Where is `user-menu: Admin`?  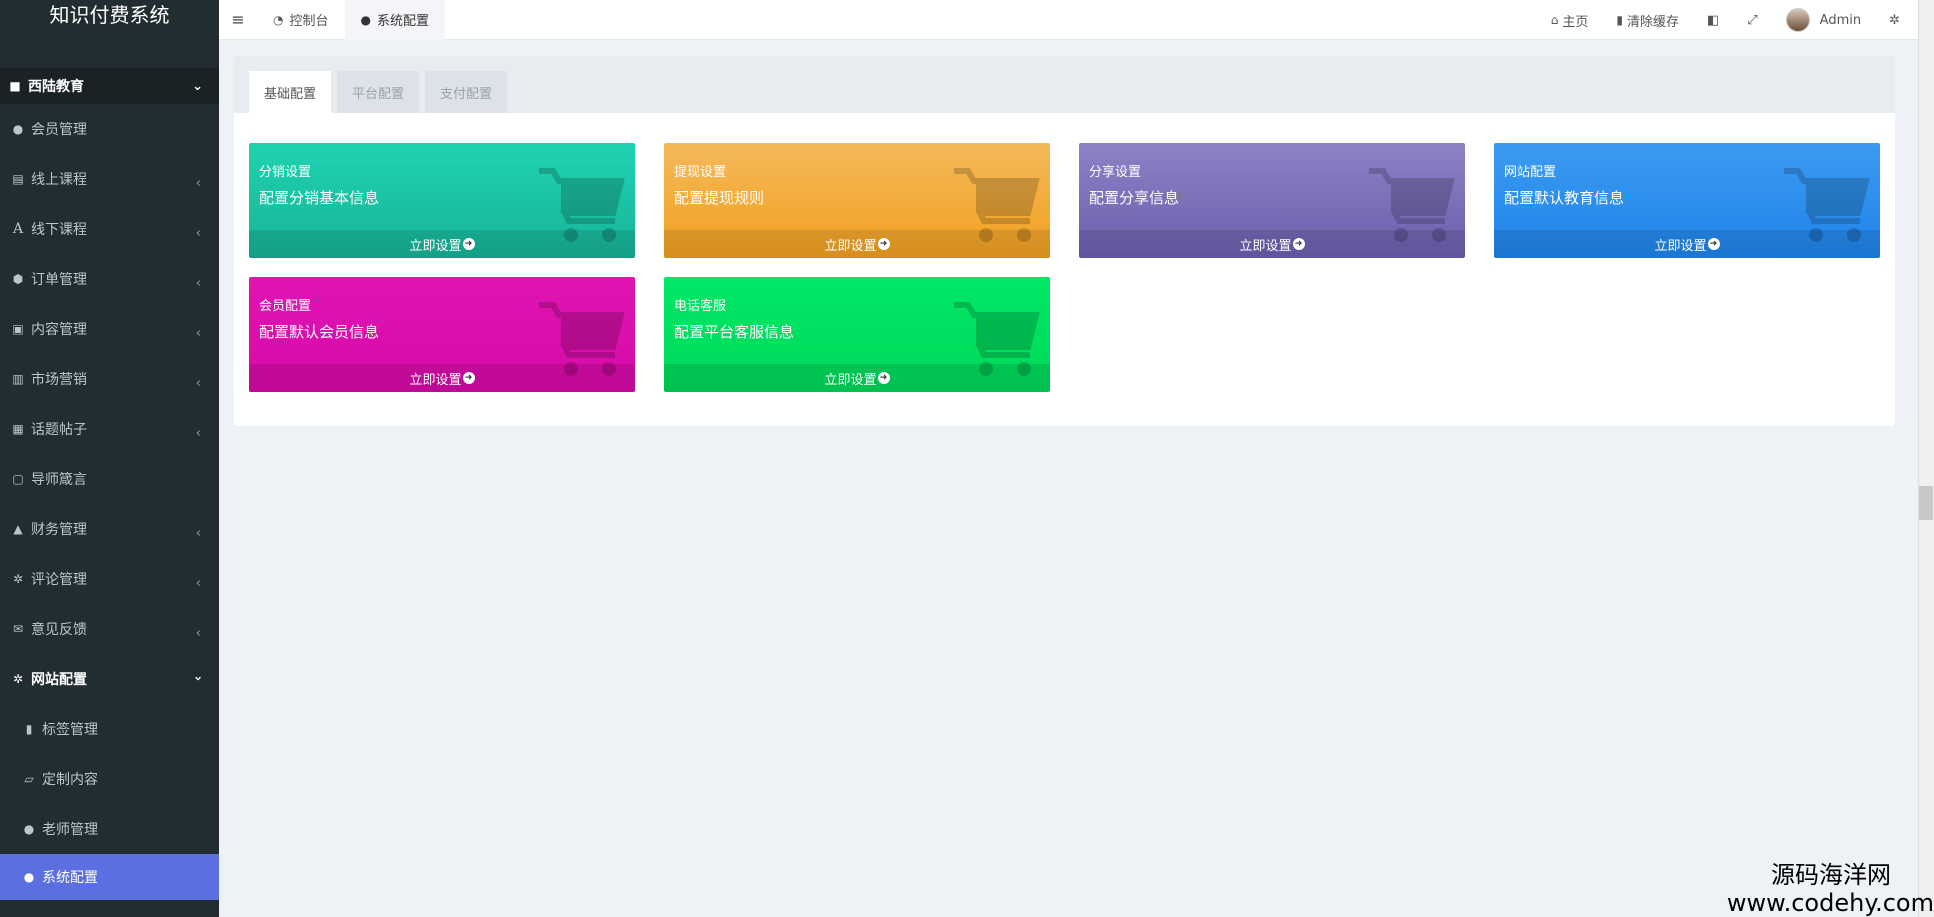
user-menu: Admin is located at coordinates (1823, 20).